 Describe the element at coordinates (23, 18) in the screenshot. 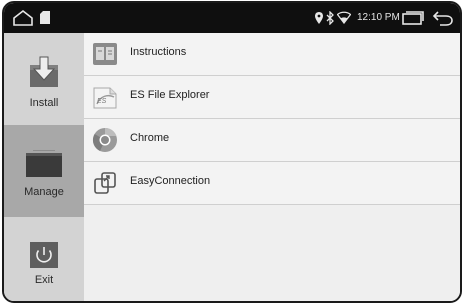

I see `home-icon` at that location.